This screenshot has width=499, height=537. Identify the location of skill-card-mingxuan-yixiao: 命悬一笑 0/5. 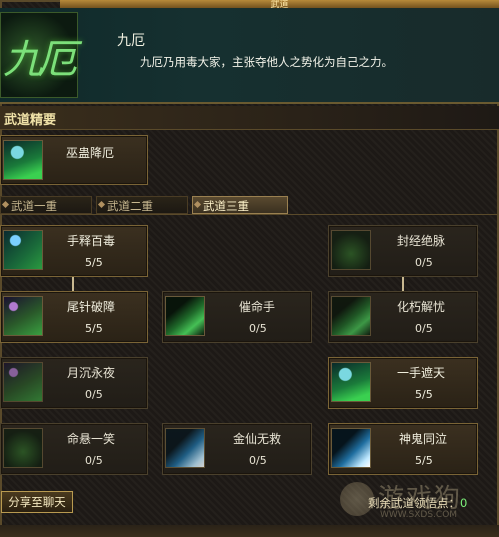
(74, 449).